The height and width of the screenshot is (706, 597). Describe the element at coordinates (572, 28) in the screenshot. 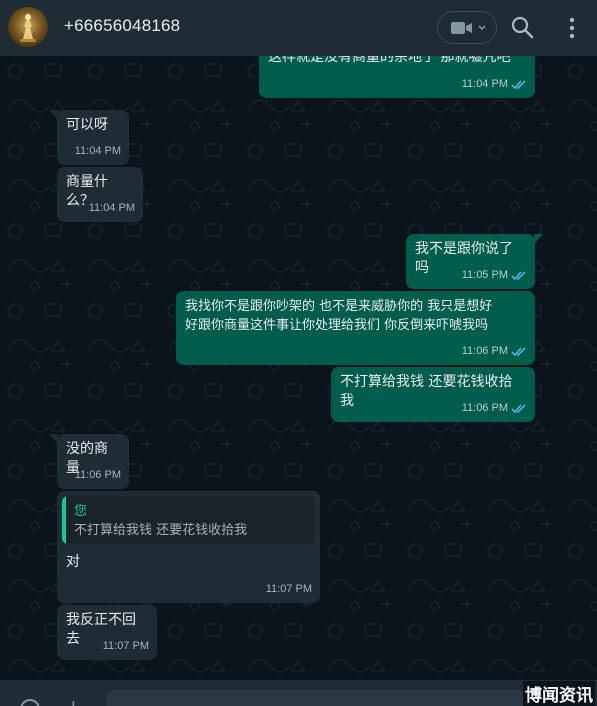

I see `menu-icon` at that location.